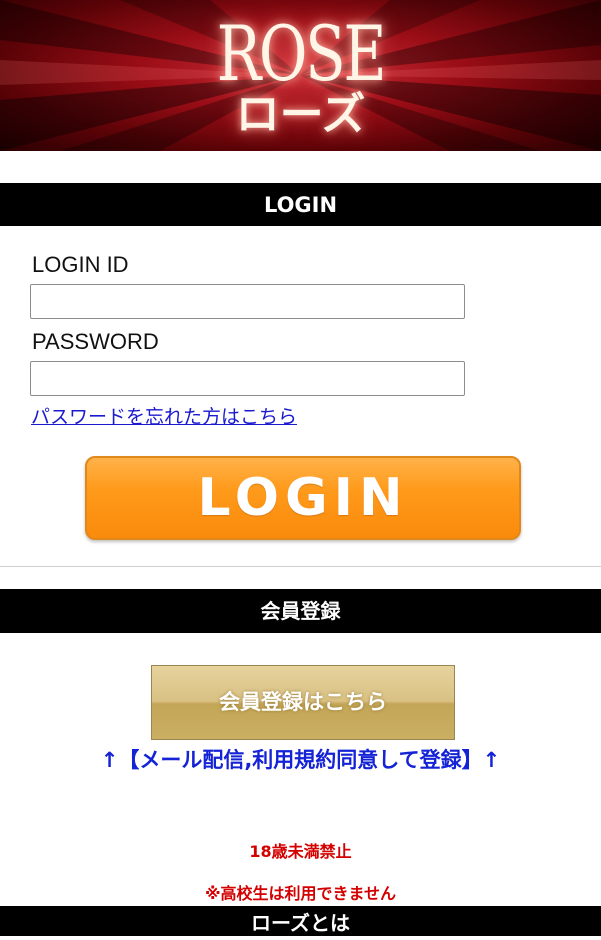 This screenshot has height=940, width=601. I want to click on password-input, so click(247, 378).